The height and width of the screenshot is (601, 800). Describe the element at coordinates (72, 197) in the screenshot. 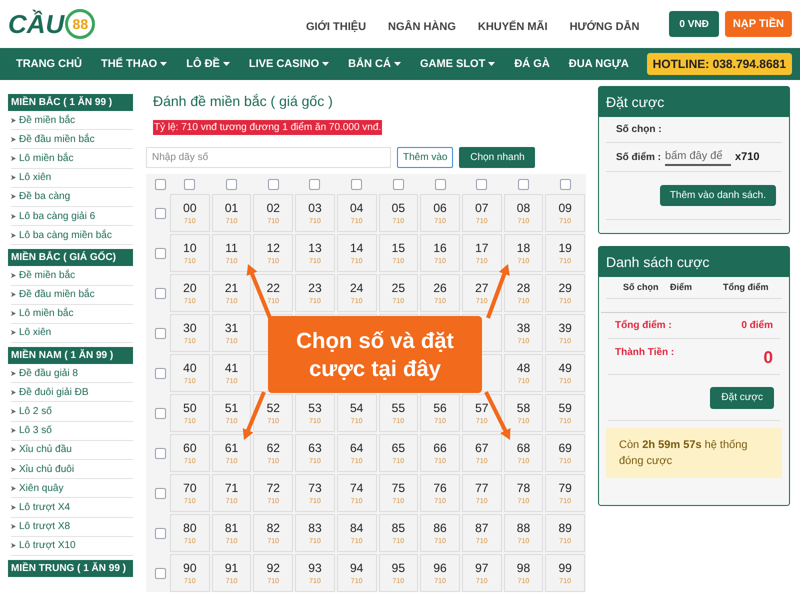

I see `sidebar-item: Đề ba càng` at that location.